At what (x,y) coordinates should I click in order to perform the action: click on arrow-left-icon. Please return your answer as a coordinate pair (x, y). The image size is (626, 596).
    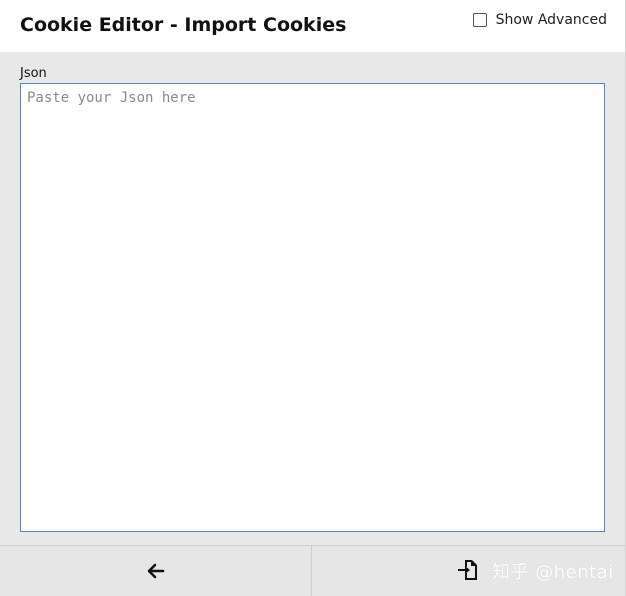
    Looking at the image, I should click on (155, 571).